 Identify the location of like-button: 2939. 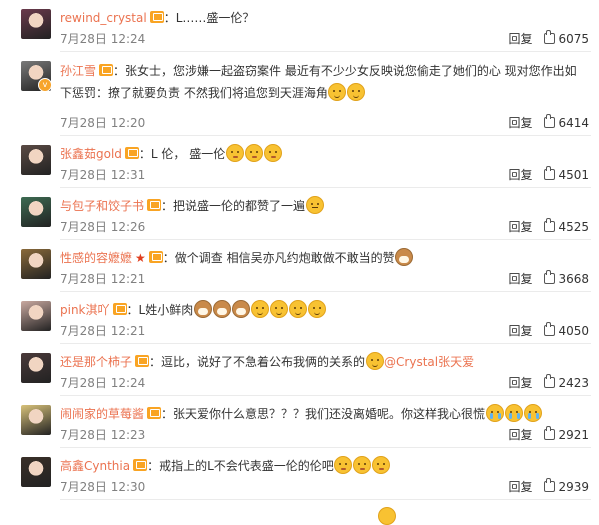
(566, 486).